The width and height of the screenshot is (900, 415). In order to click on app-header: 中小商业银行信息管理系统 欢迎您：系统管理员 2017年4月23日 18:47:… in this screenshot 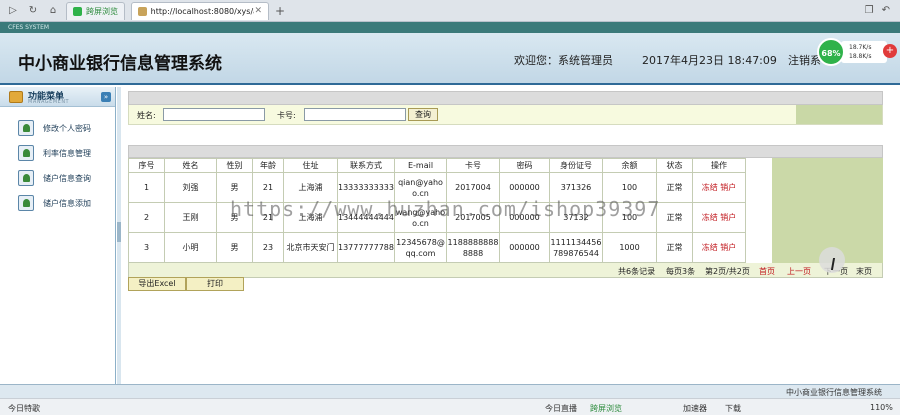, I will do `click(450, 59)`.